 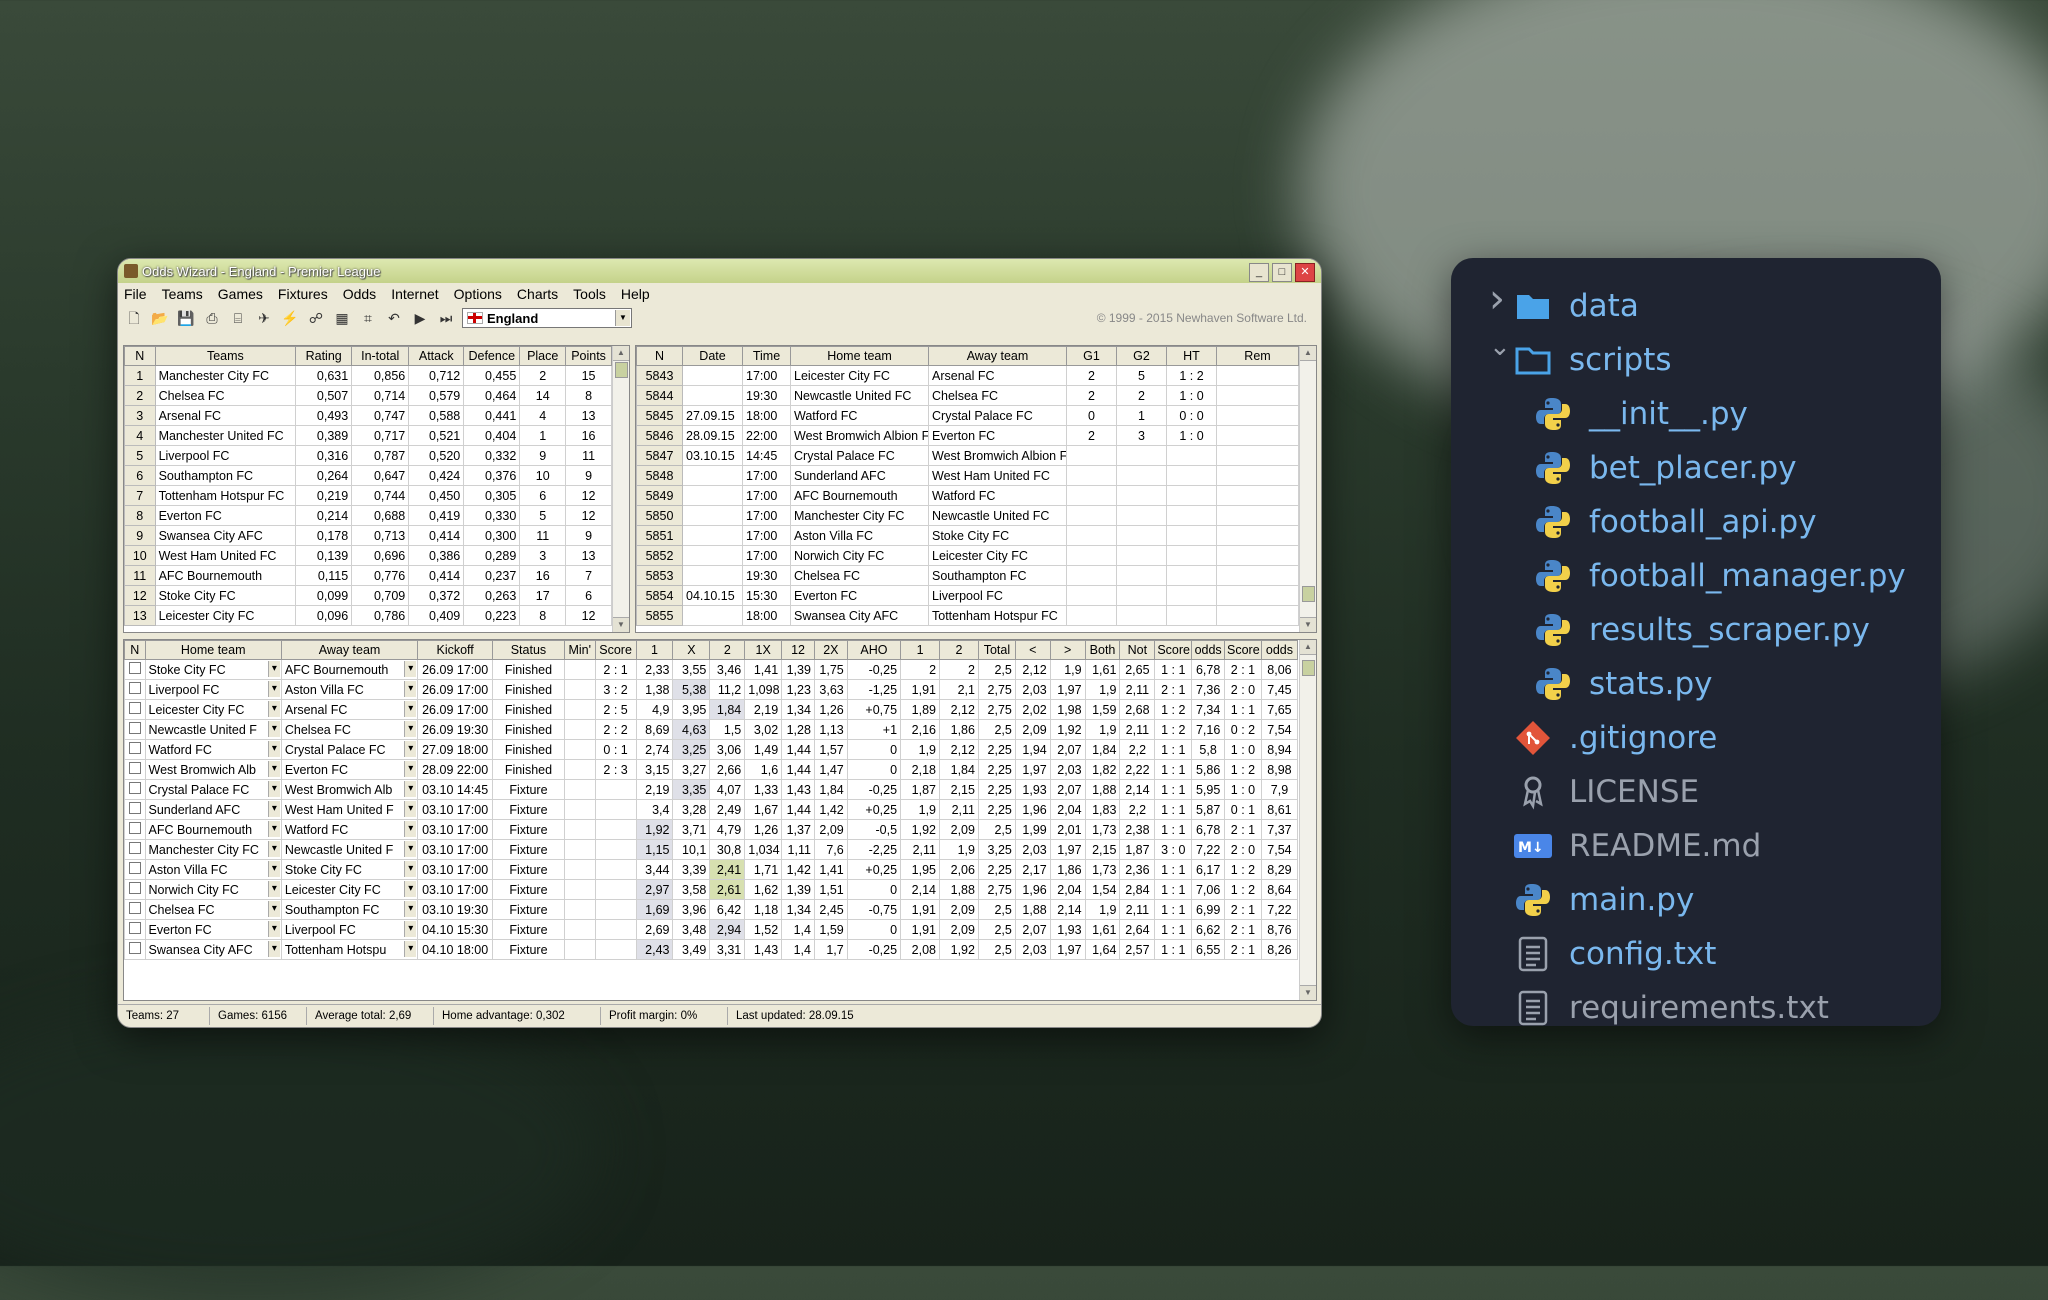 What do you see at coordinates (659, 395) in the screenshot?
I see `game-number: 5844` at bounding box center [659, 395].